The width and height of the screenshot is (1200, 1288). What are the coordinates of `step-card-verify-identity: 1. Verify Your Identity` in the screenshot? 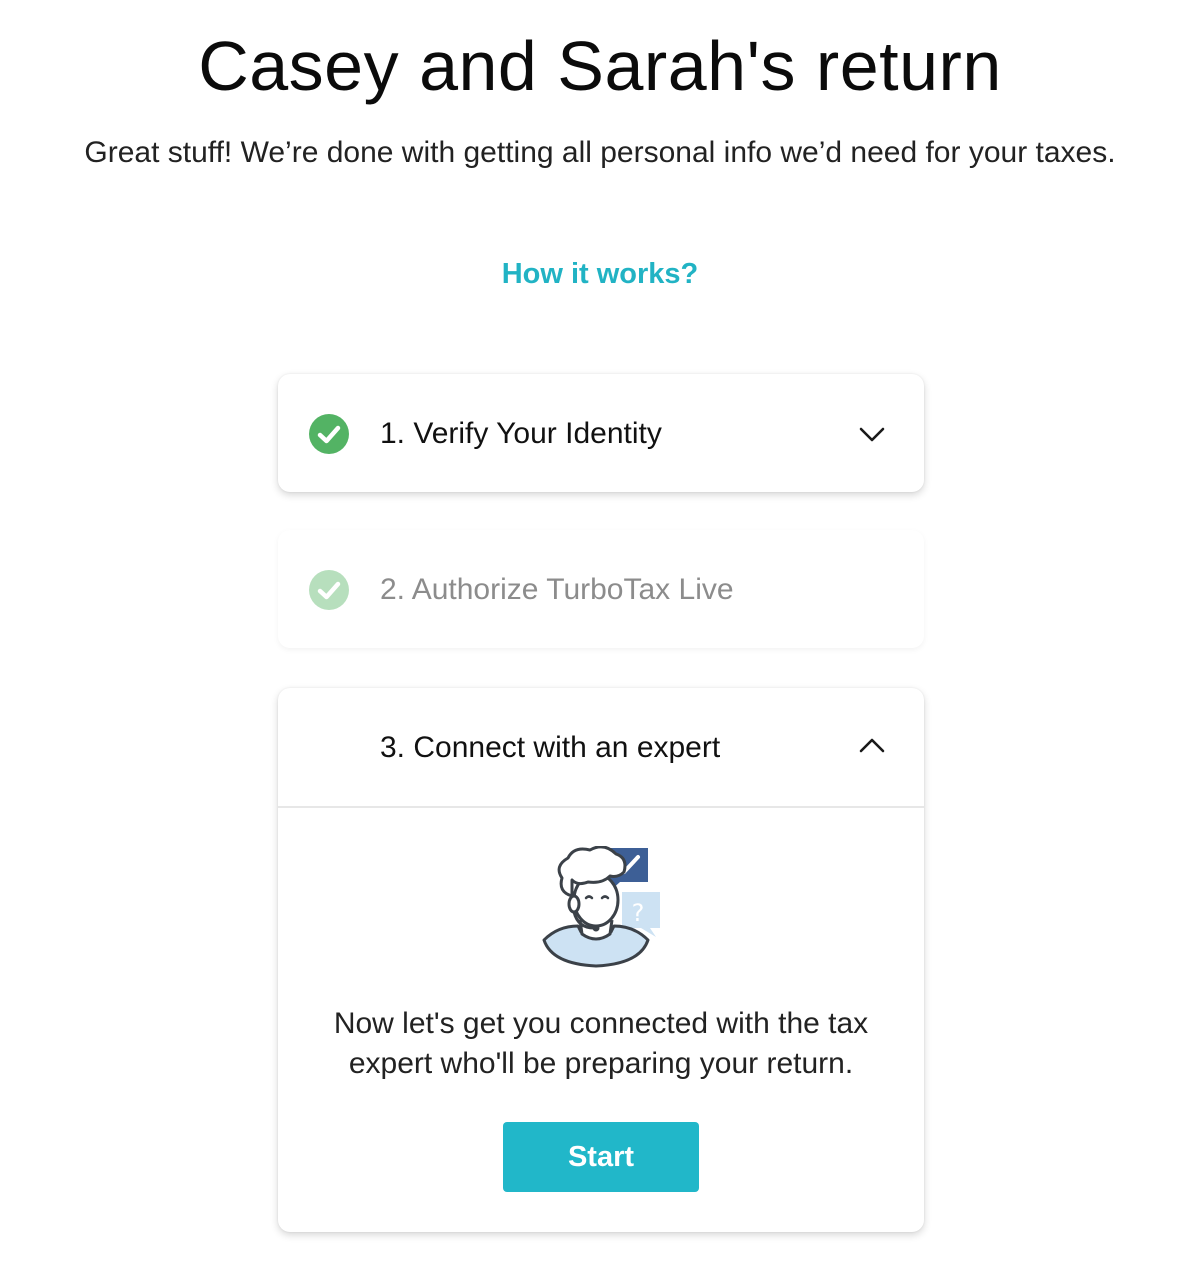 It's located at (601, 433).